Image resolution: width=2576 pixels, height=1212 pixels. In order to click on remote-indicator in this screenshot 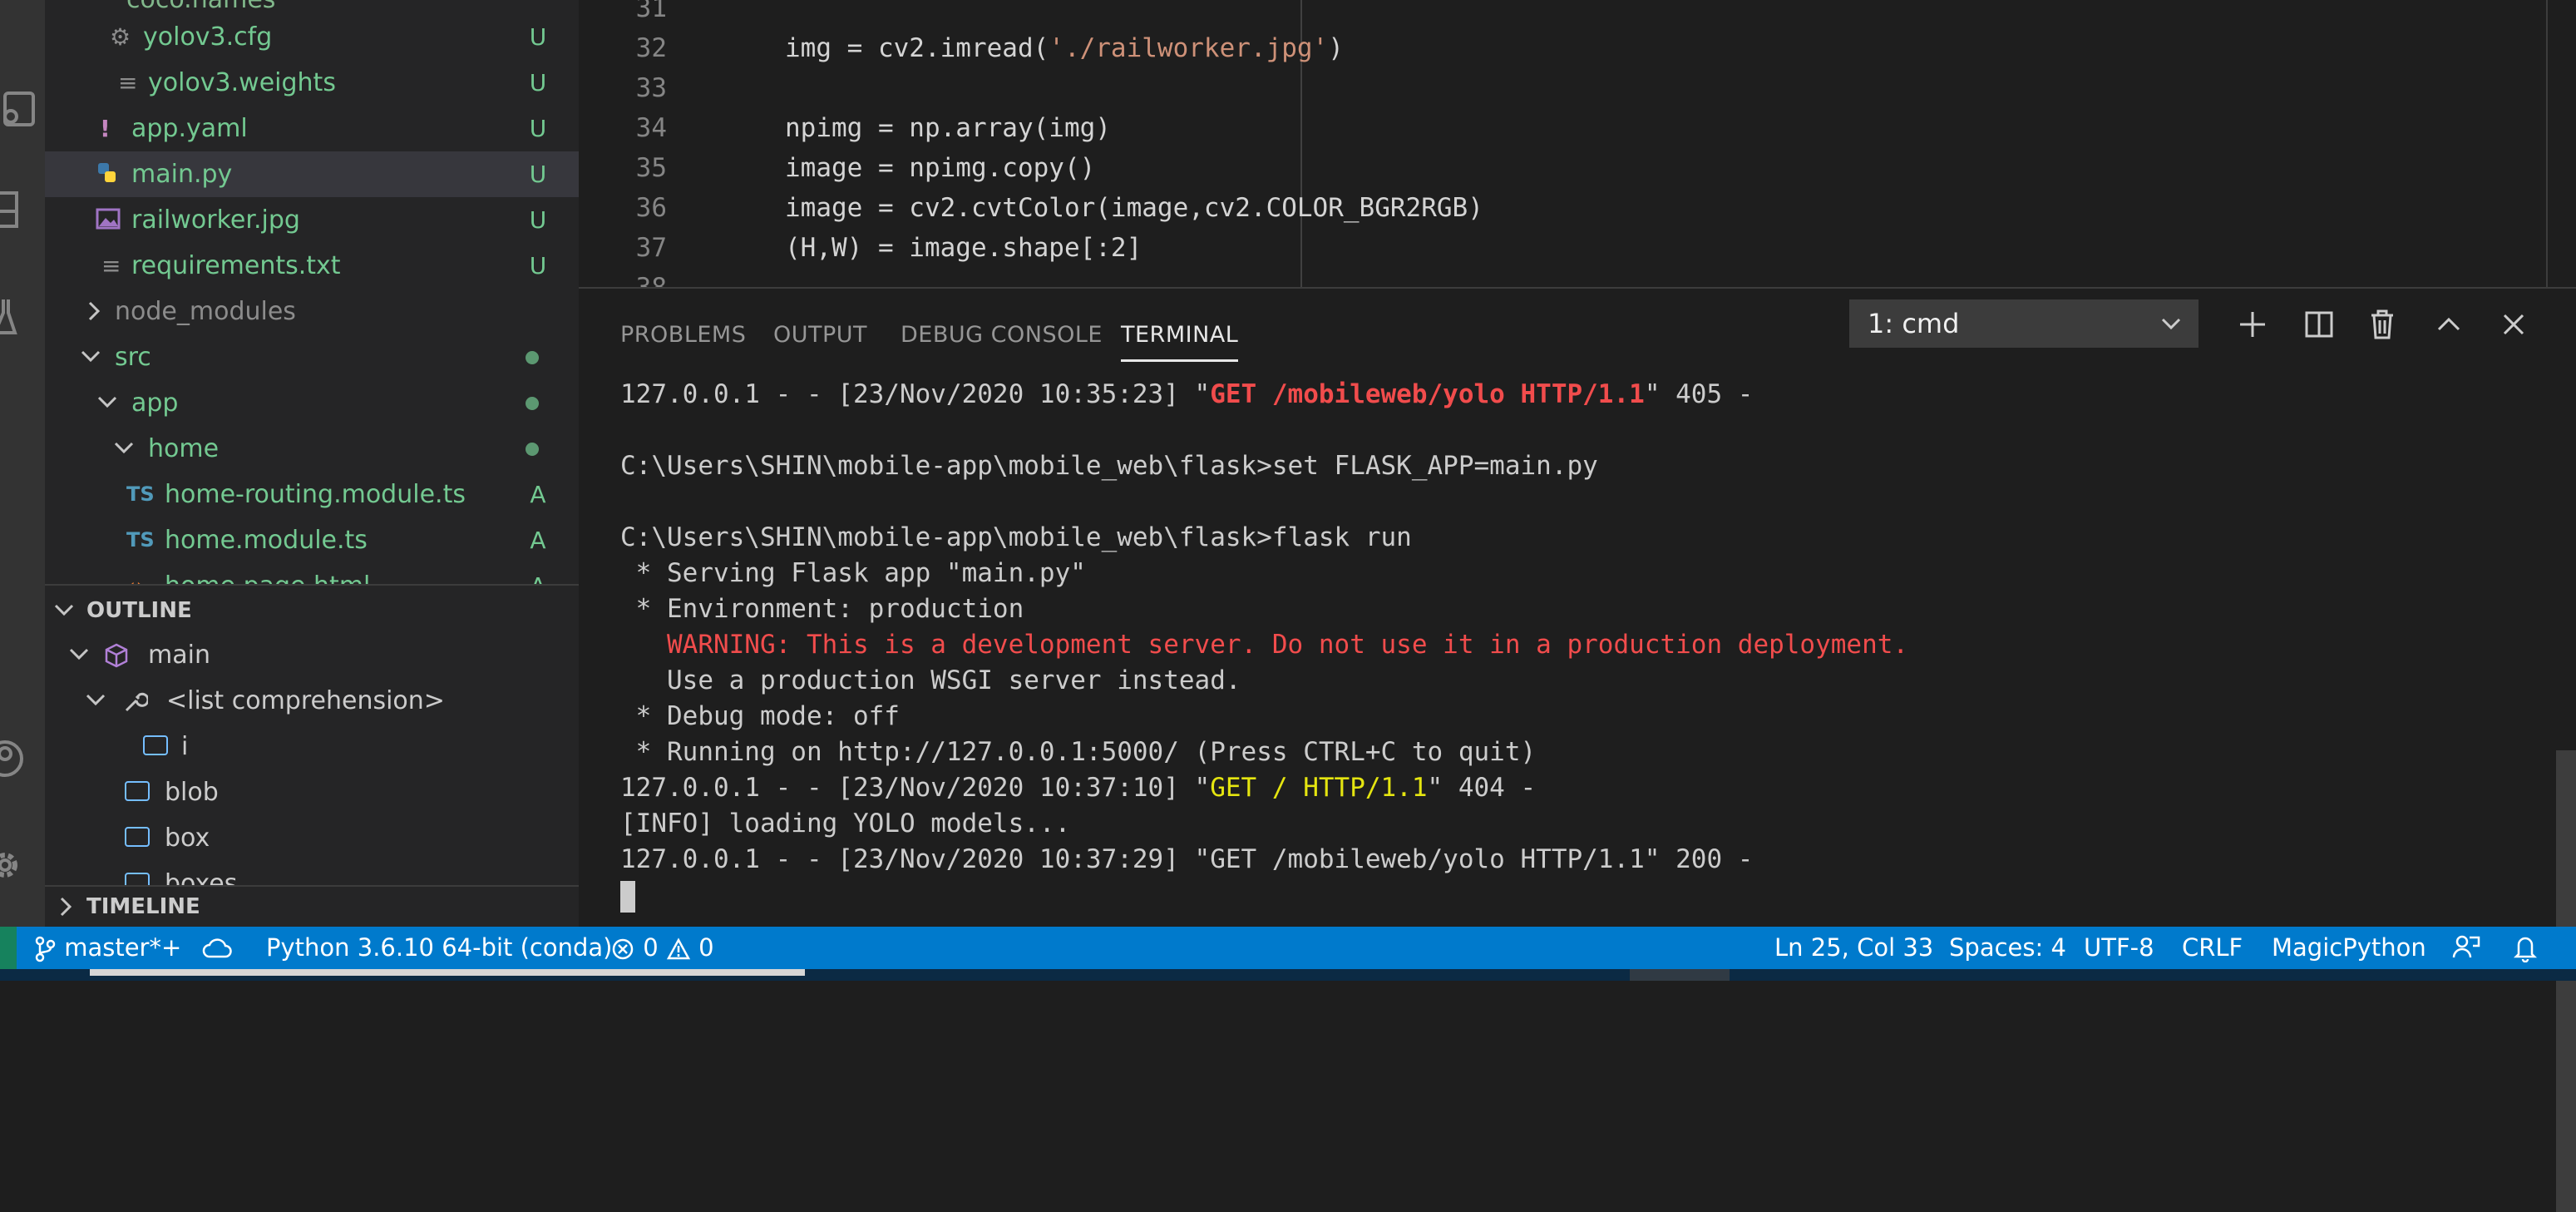, I will do `click(8, 948)`.